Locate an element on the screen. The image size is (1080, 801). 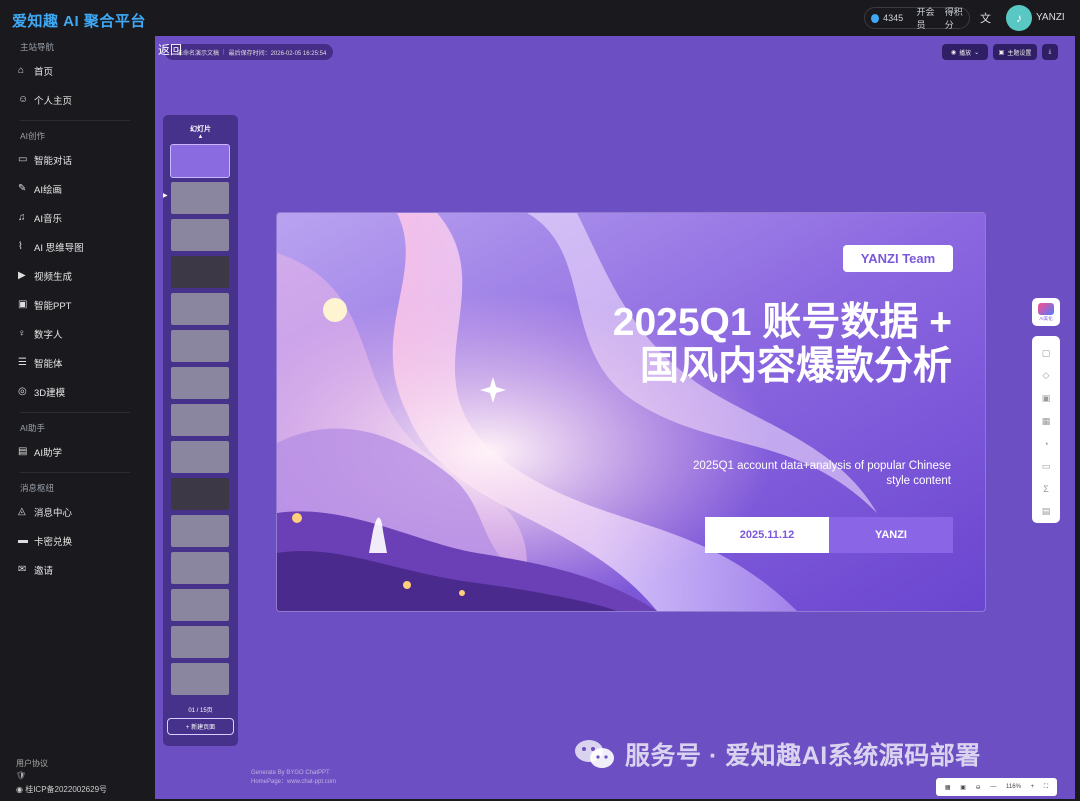
sidebar-item-label: 3D建模 is located at coordinates (50, 393).